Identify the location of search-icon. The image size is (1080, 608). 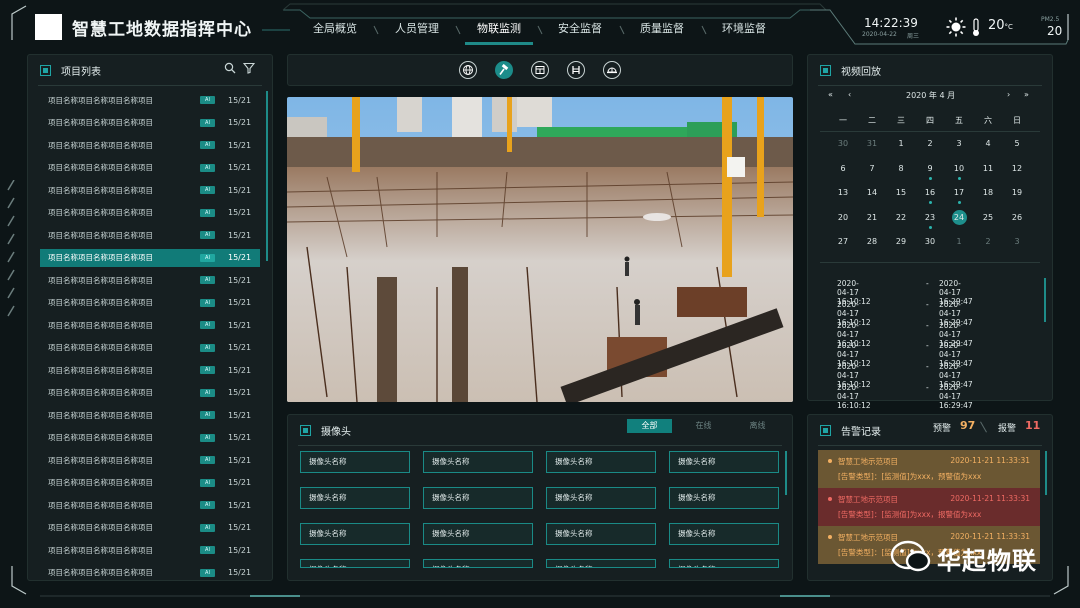
(230, 68).